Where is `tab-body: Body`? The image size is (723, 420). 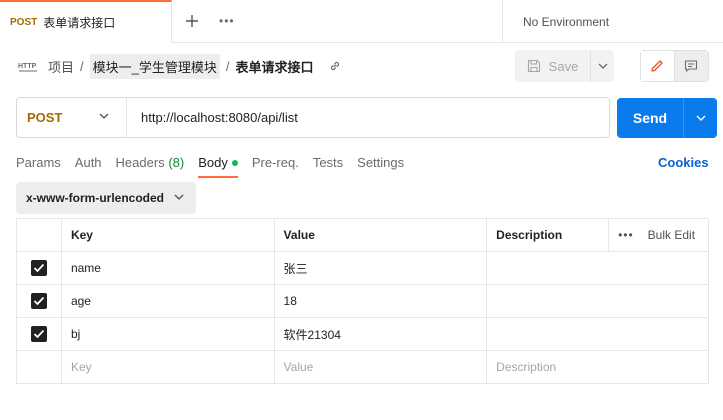 tab-body: Body is located at coordinates (218, 164).